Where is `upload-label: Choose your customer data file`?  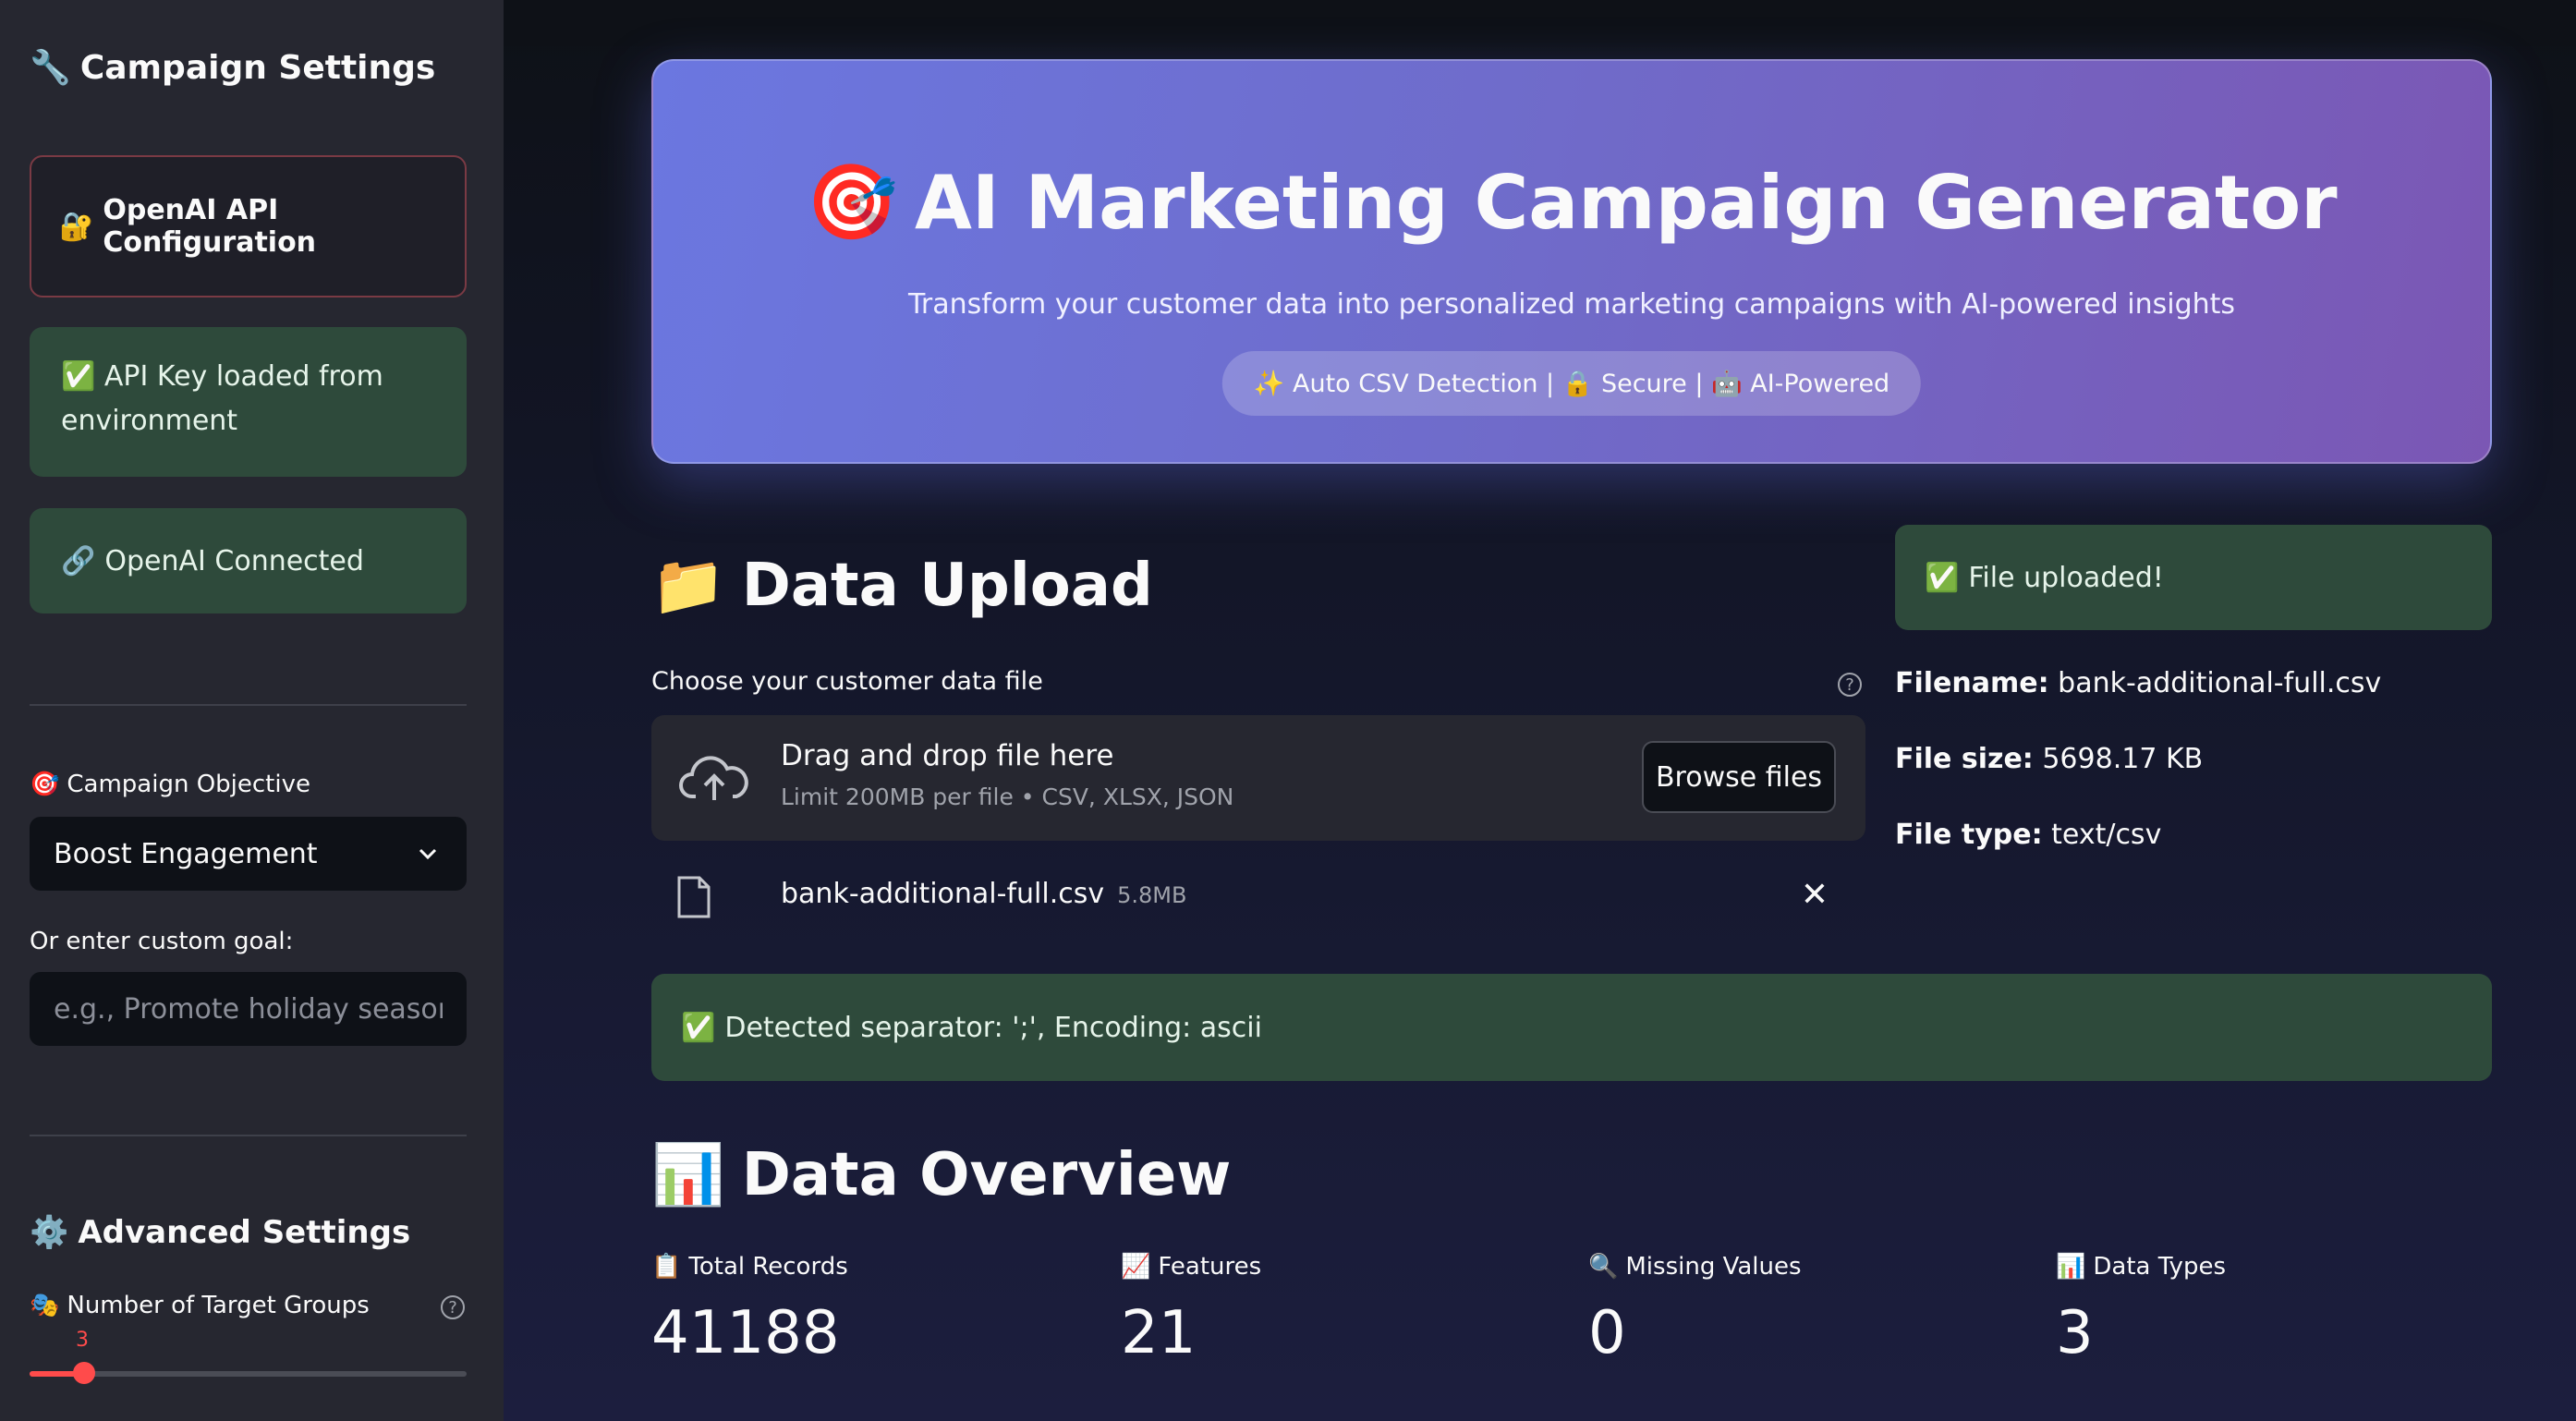 upload-label: Choose your customer data file is located at coordinates (847, 681).